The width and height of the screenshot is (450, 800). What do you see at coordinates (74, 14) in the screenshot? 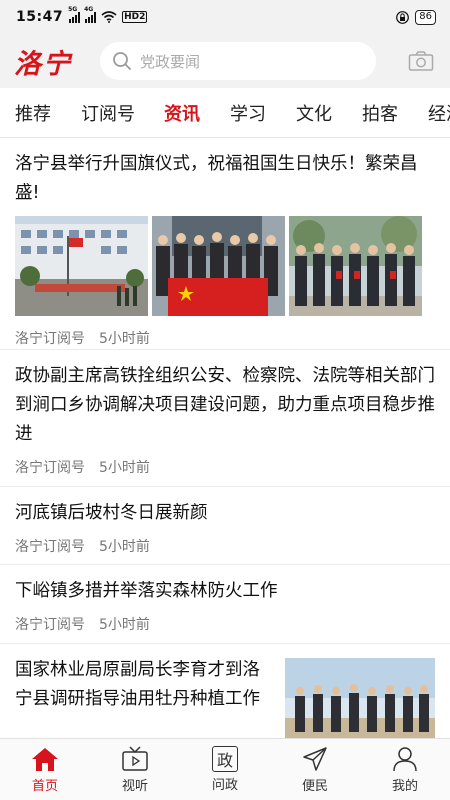
I see `signal-icon: 5G` at bounding box center [74, 14].